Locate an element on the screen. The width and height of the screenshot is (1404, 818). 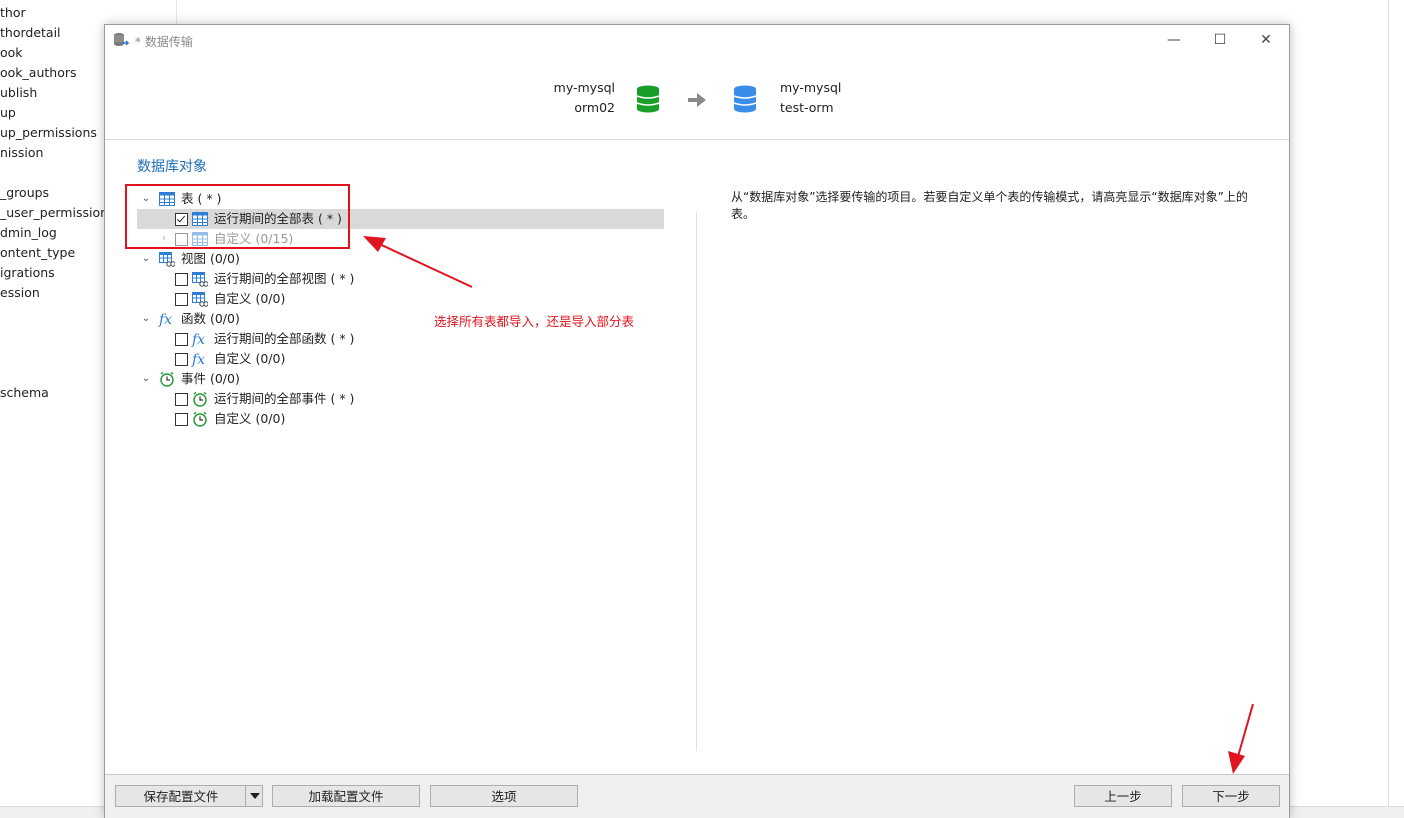
tree-node-functions: ⌄ fx 函数 (0/0) is located at coordinates (241, 319).